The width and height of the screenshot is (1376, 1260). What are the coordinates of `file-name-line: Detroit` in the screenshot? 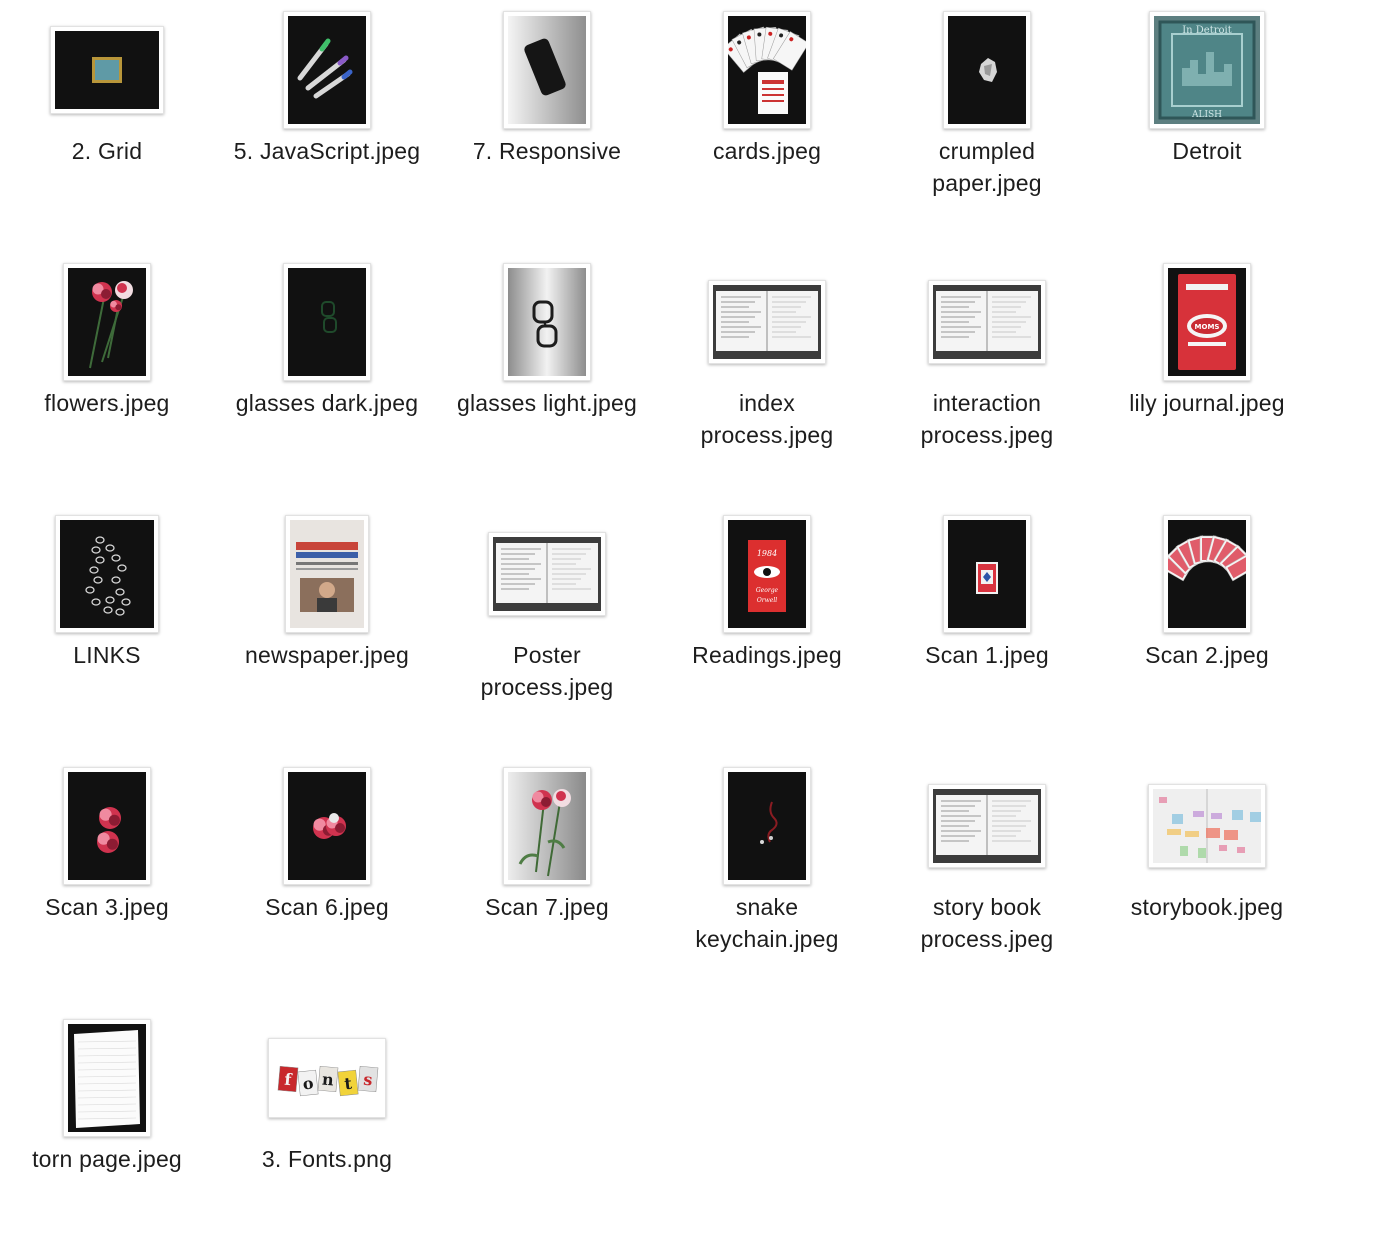 It's located at (1207, 151).